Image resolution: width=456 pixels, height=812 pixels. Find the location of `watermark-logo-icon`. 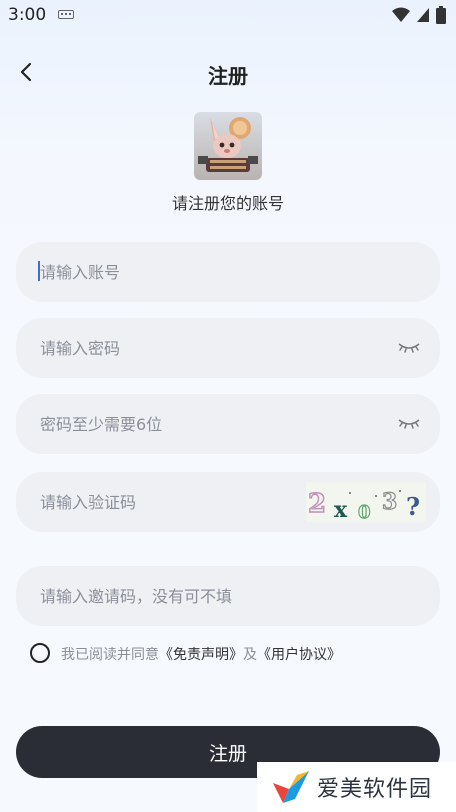

watermark-logo-icon is located at coordinates (291, 787).